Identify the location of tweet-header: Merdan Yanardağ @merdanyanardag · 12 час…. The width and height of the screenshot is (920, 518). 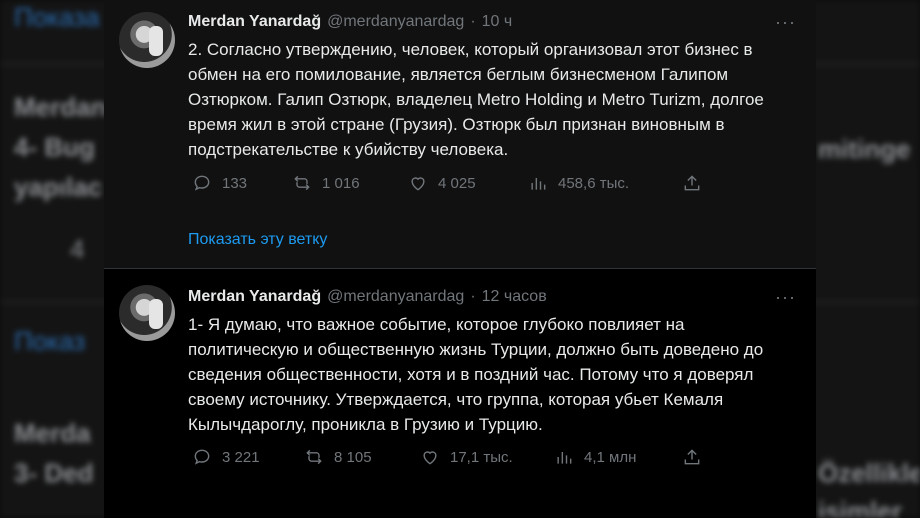
(367, 297).